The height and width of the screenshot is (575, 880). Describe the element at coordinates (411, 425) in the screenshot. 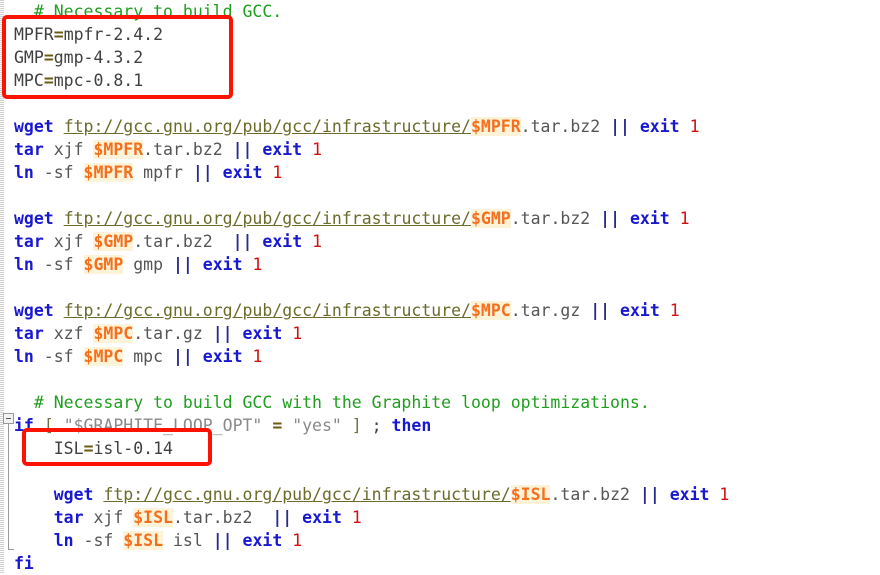

I see `token-kw: then` at that location.